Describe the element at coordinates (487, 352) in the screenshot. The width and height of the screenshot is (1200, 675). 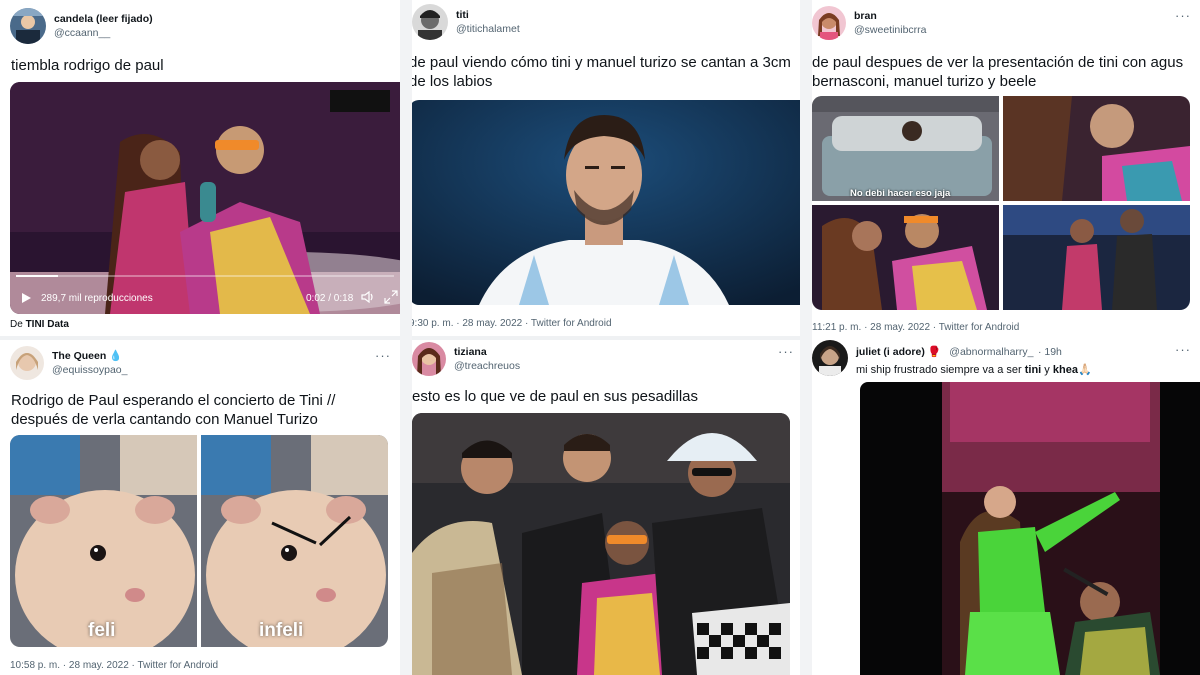
I see `display-name: tiziana` at that location.